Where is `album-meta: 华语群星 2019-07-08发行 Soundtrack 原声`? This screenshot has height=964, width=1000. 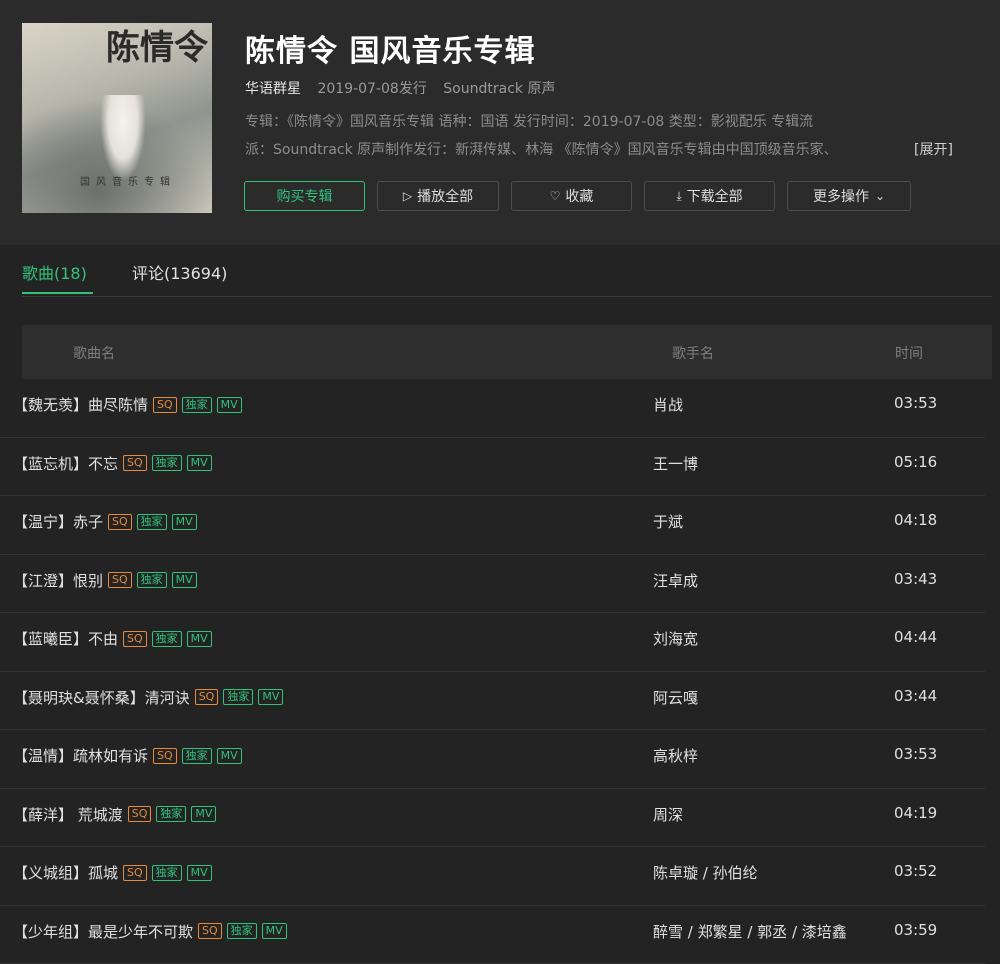
album-meta: 华语群星 2019-07-08发行 Soundtrack 原声 is located at coordinates (406, 88).